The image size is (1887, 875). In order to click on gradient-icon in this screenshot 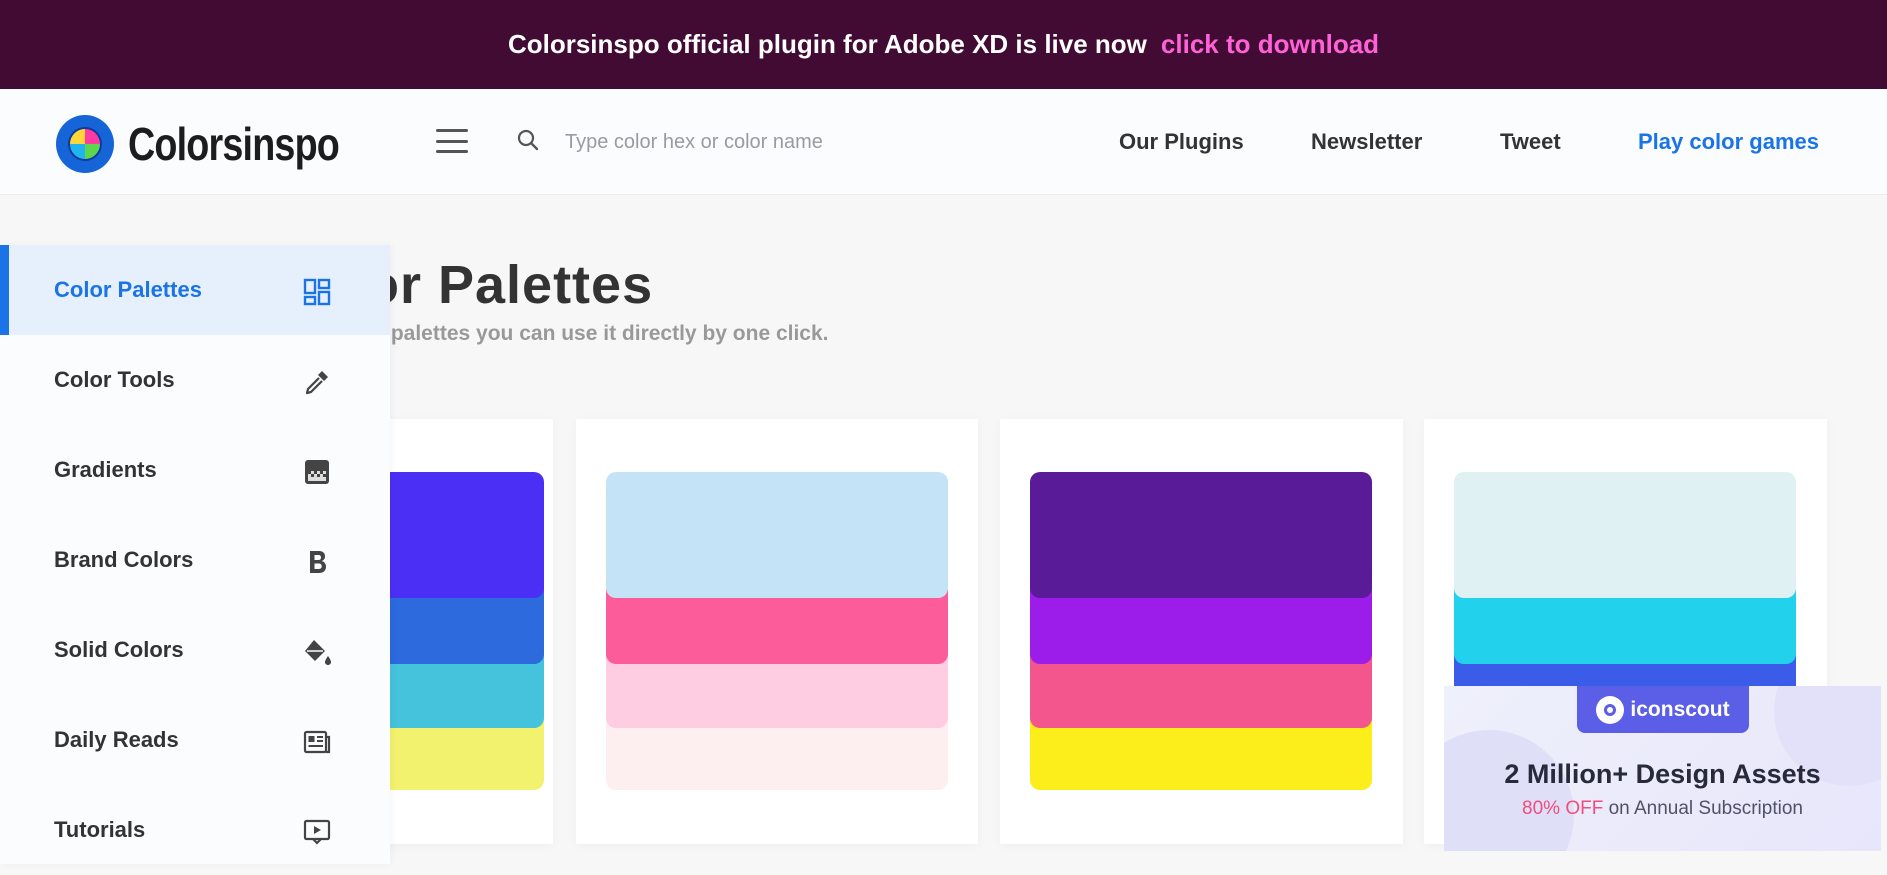, I will do `click(317, 472)`.